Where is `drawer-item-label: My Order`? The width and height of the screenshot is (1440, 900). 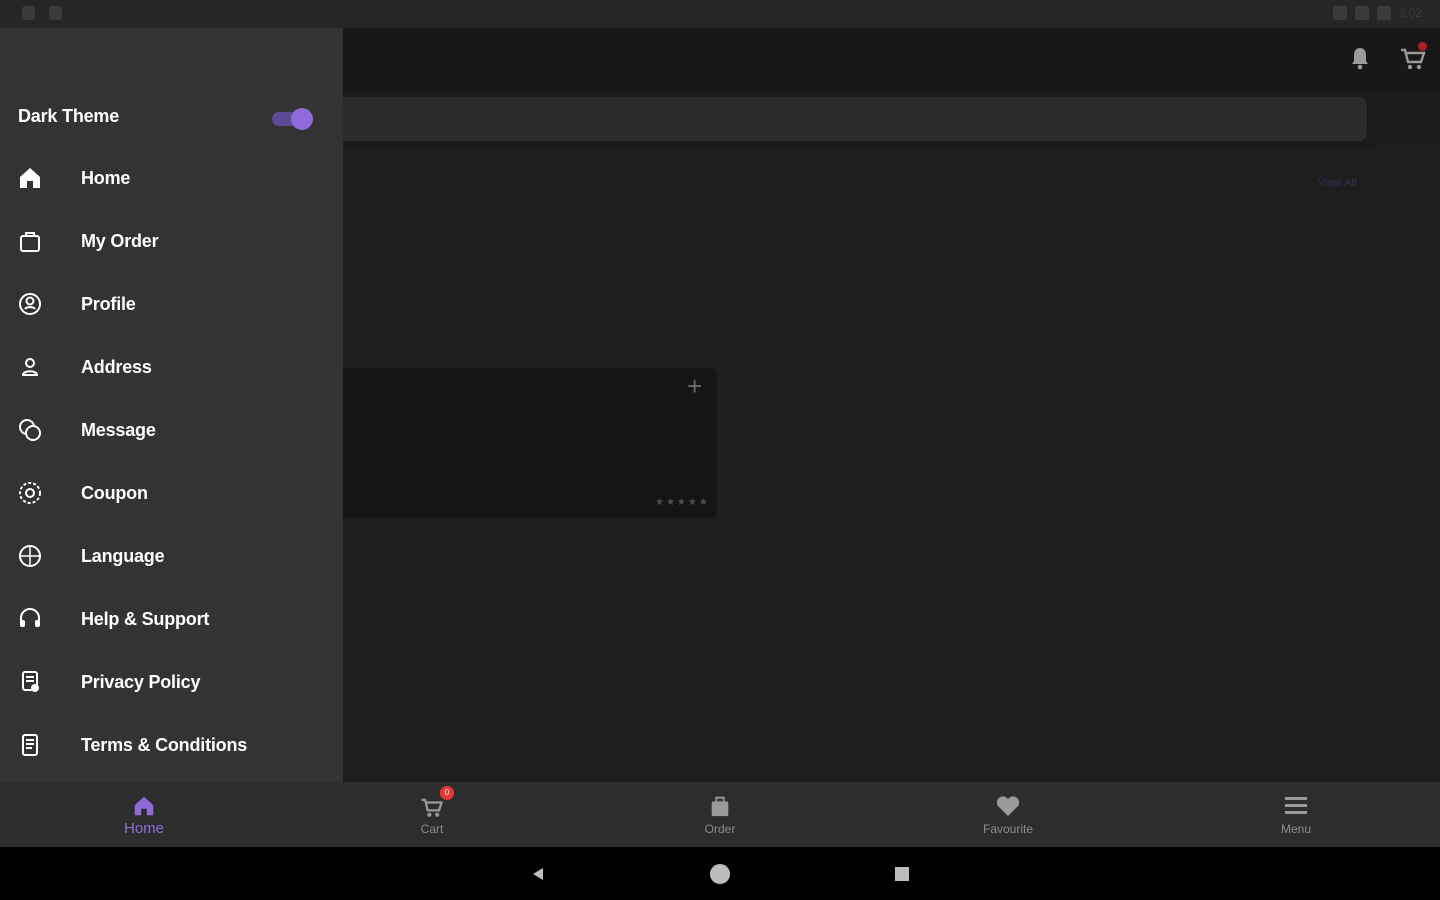 drawer-item-label: My Order is located at coordinates (120, 240).